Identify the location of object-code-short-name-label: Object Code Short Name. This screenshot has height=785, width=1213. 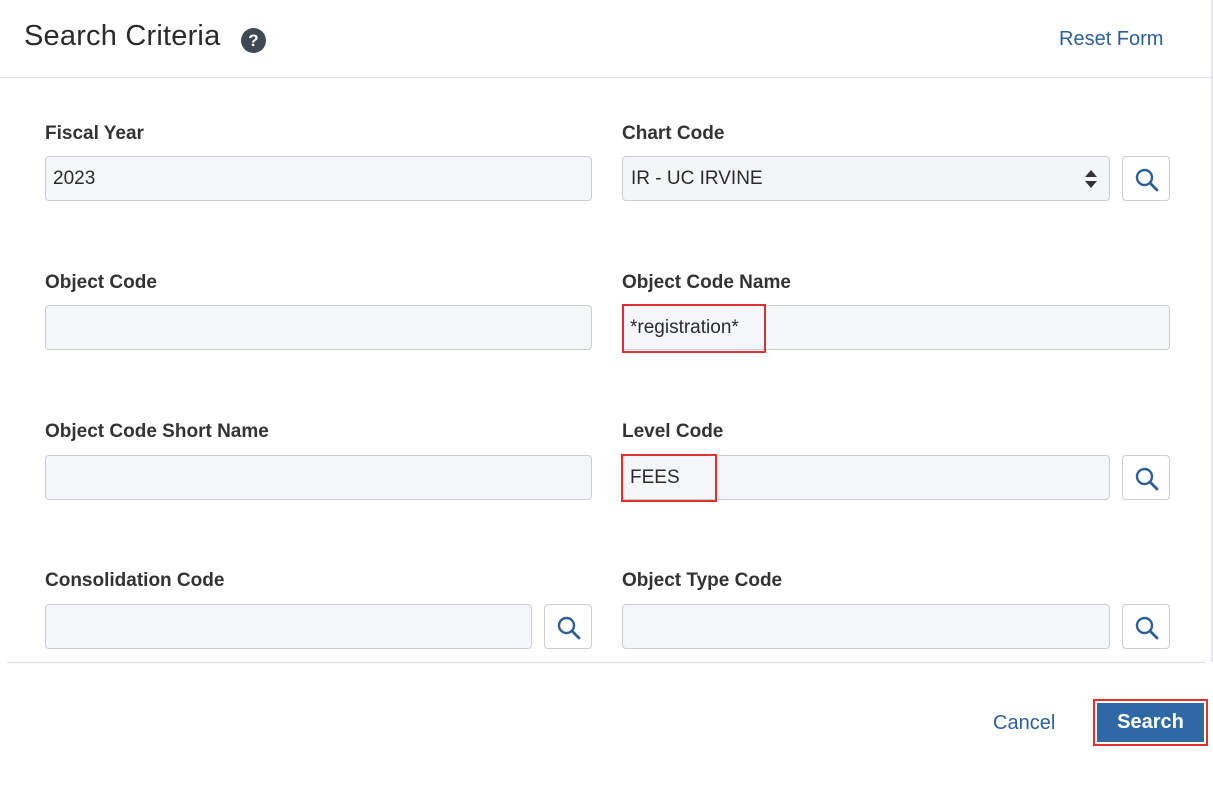
(157, 431).